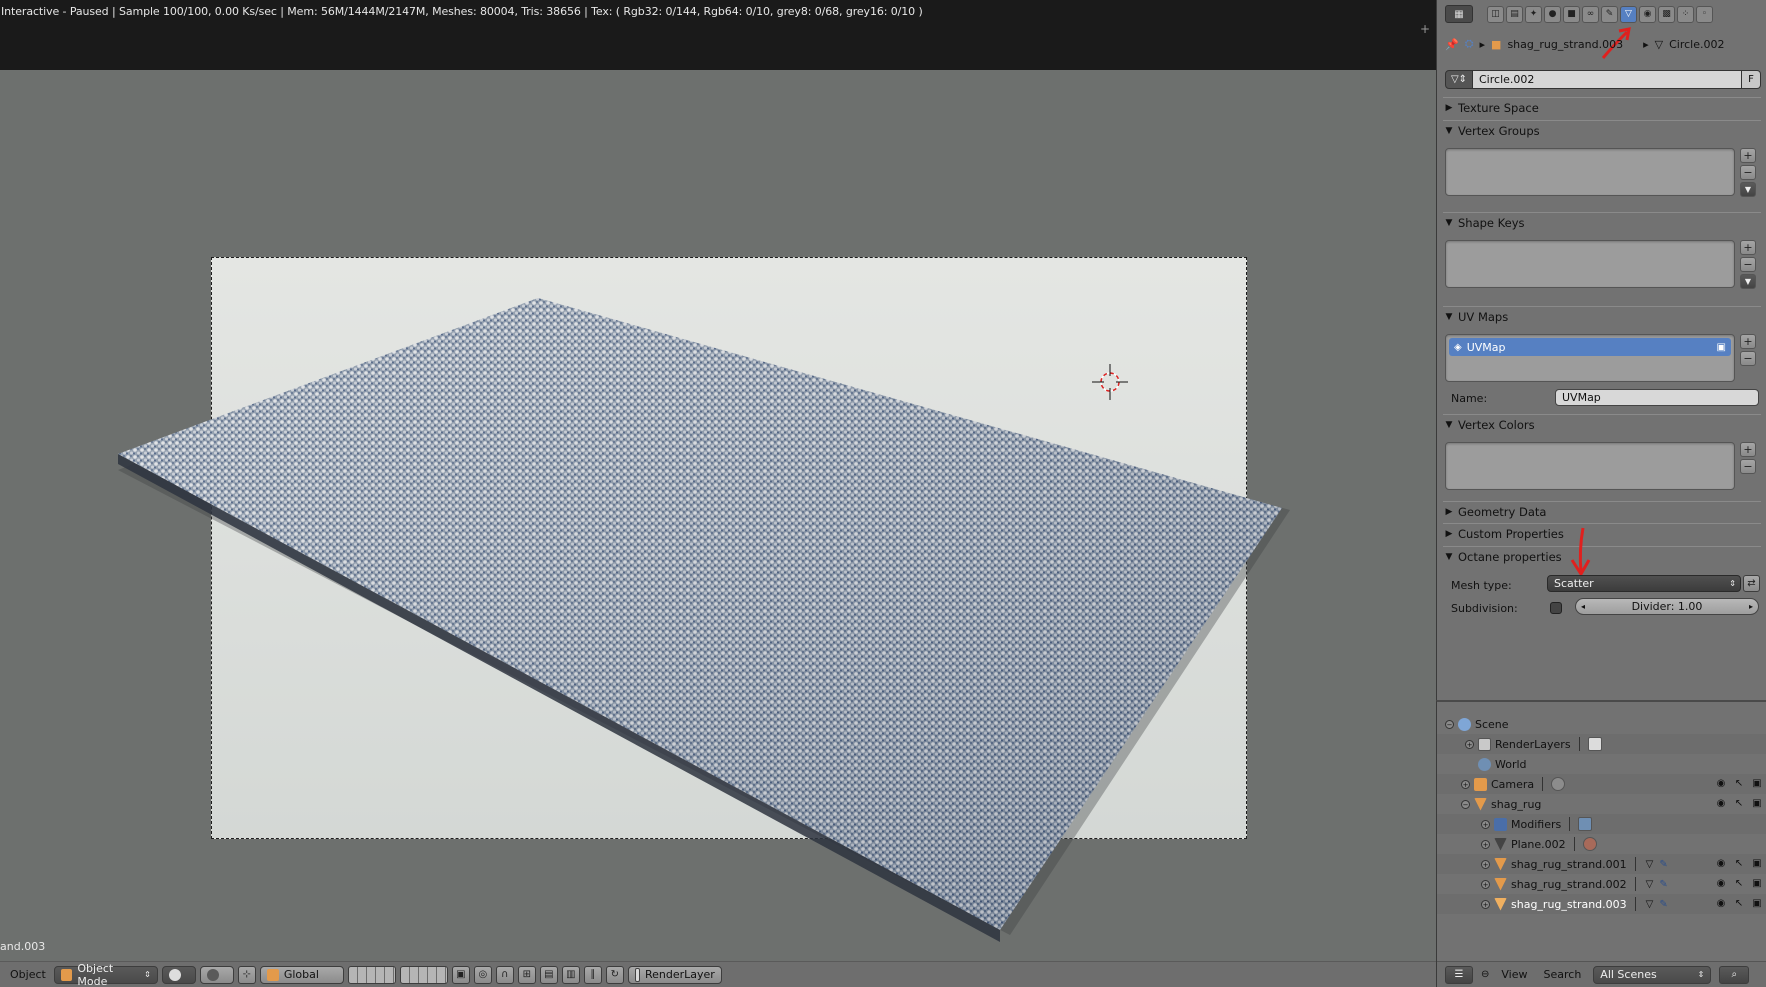 This screenshot has height=987, width=1766. I want to click on panel-vertex-colors: ▼ Vertex Colors, so click(1602, 424).